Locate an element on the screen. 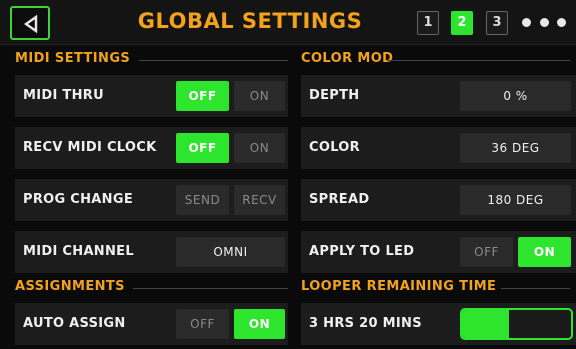  page-button-1: 1 is located at coordinates (428, 23).